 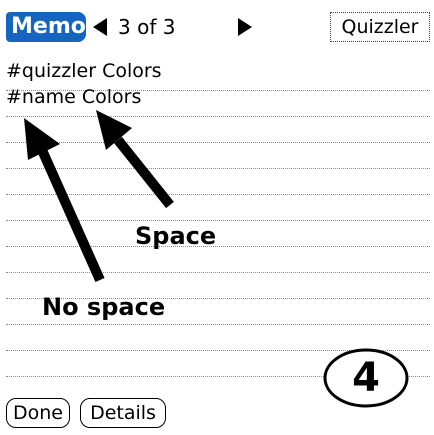 What do you see at coordinates (104, 307) in the screenshot?
I see `no-space-label: No space` at bounding box center [104, 307].